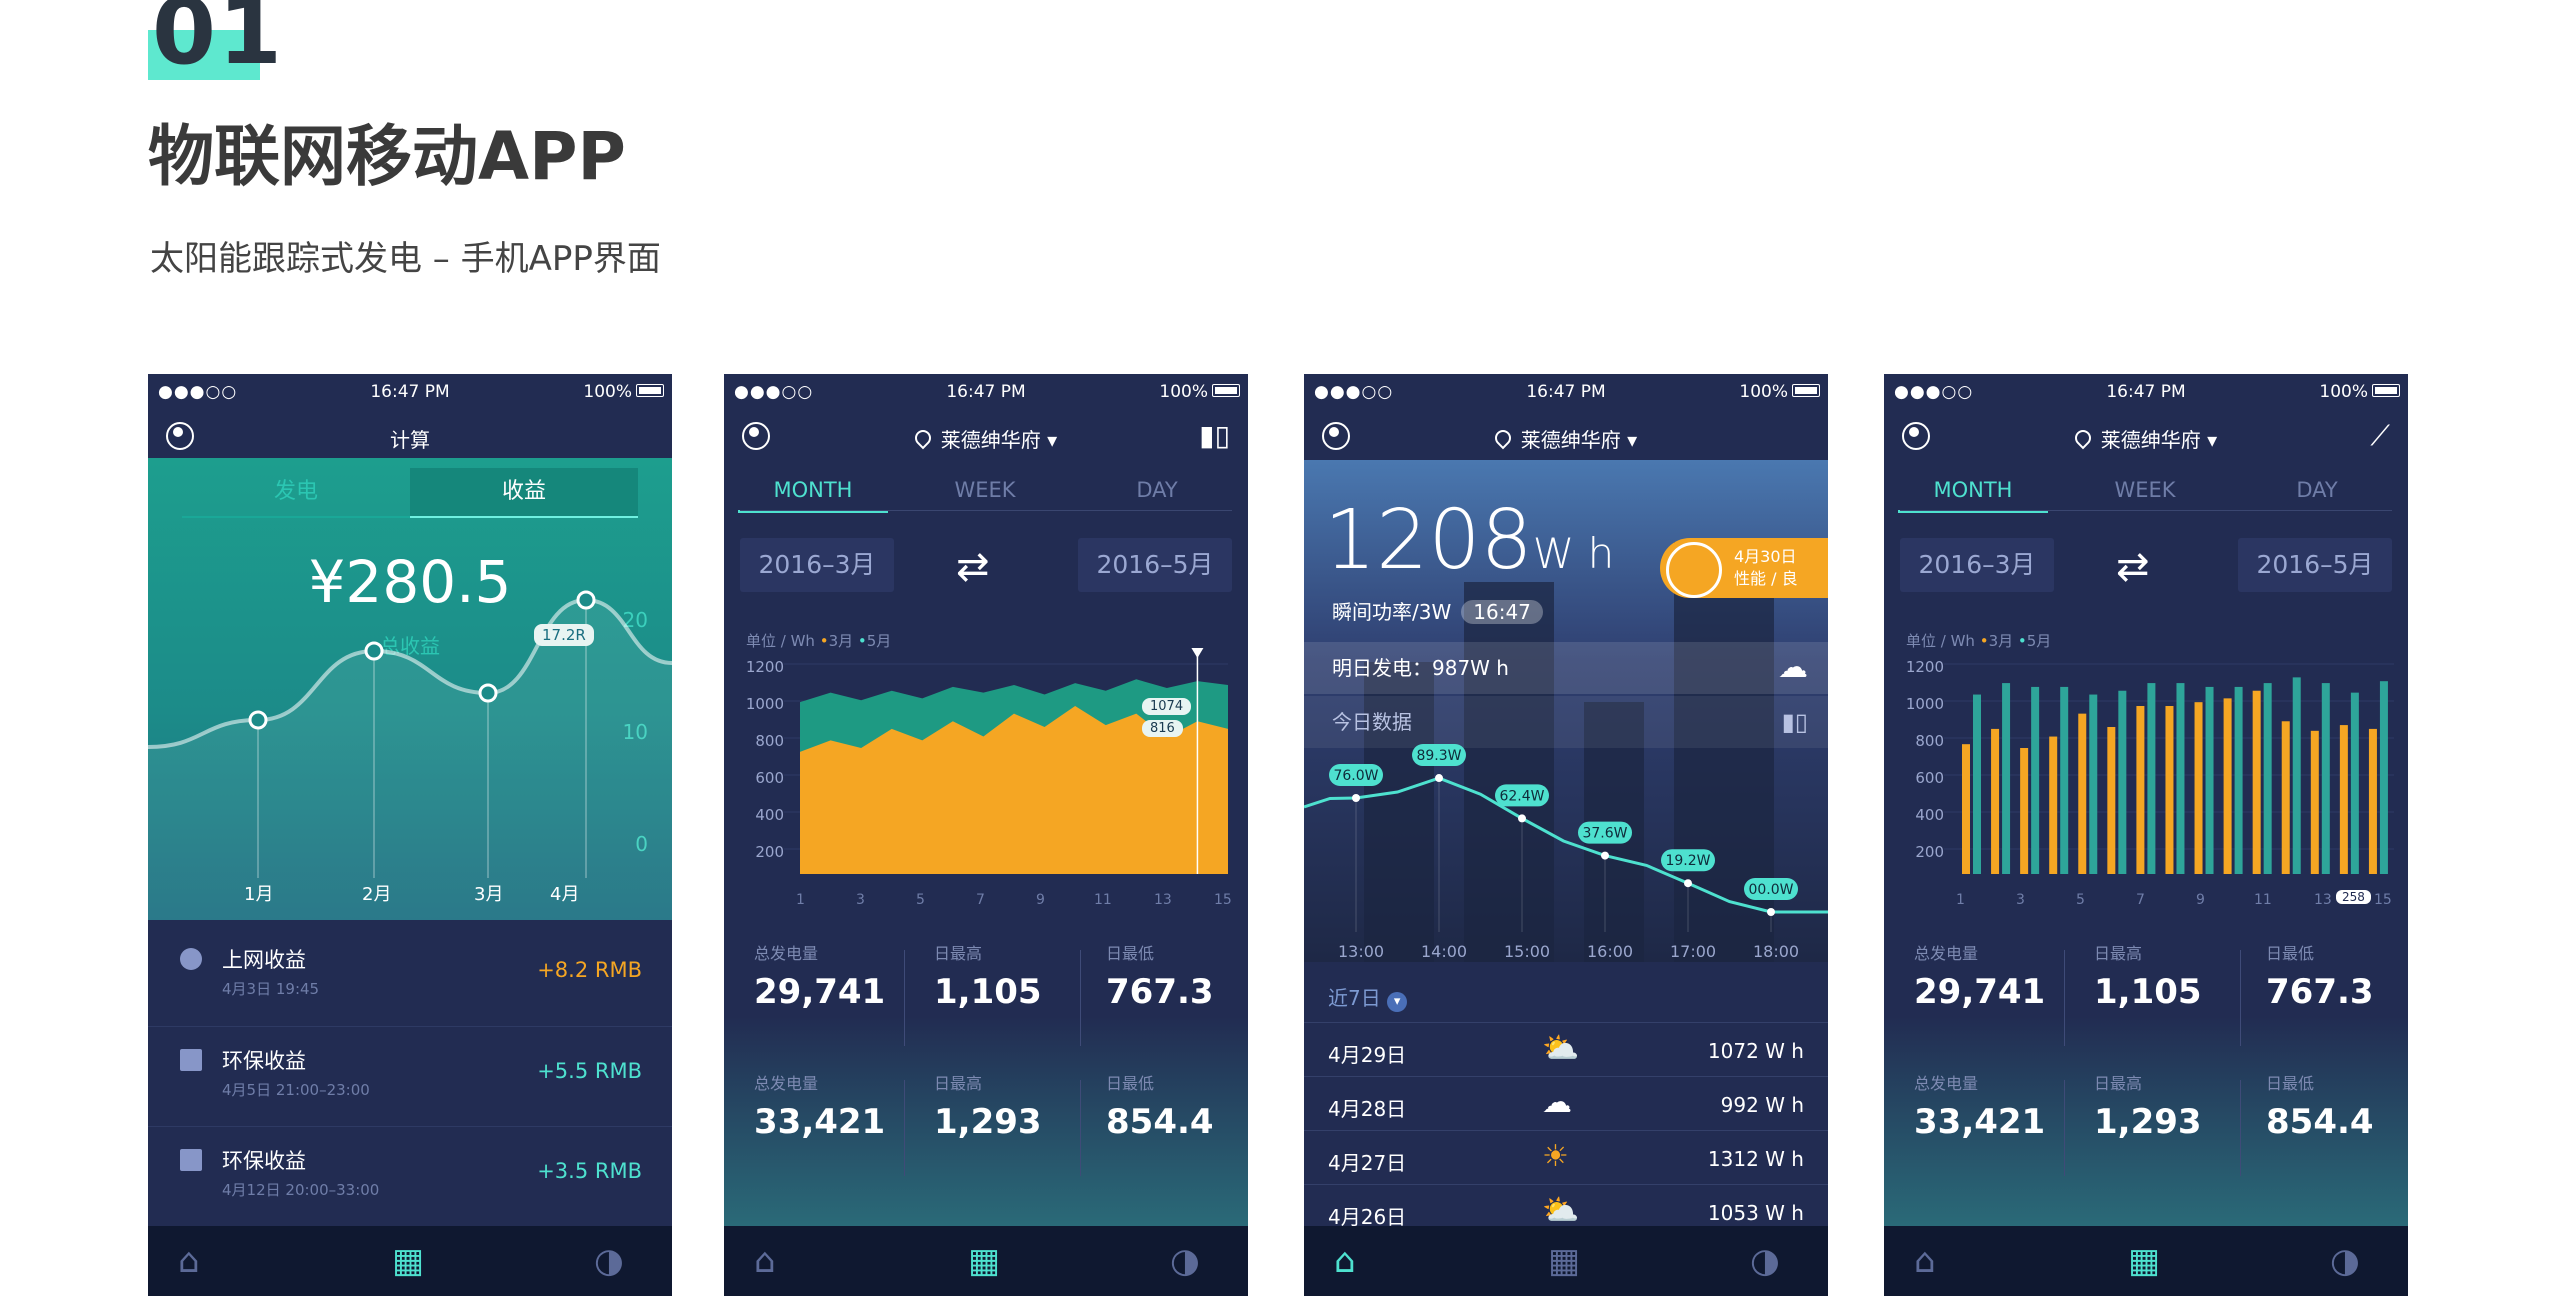 This screenshot has height=1296, width=2560. Describe the element at coordinates (2146, 391) in the screenshot. I see `status-bar: ●●●○○ 16:47 PM 100%` at that location.